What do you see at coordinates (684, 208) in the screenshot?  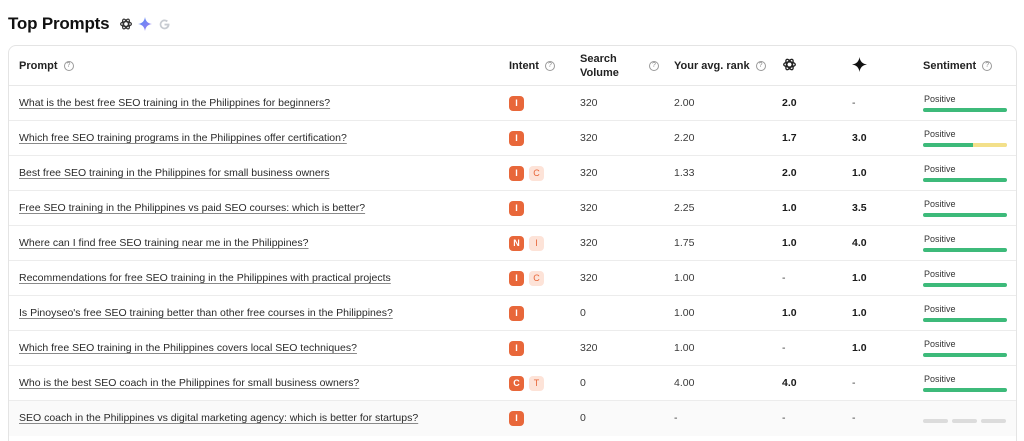 I see `avg-rank-cell: 2.25` at bounding box center [684, 208].